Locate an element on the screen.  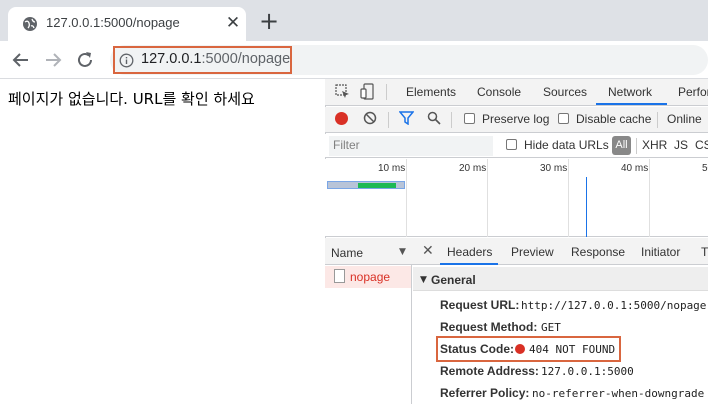
hide-data-urls-checkbox is located at coordinates (511, 144).